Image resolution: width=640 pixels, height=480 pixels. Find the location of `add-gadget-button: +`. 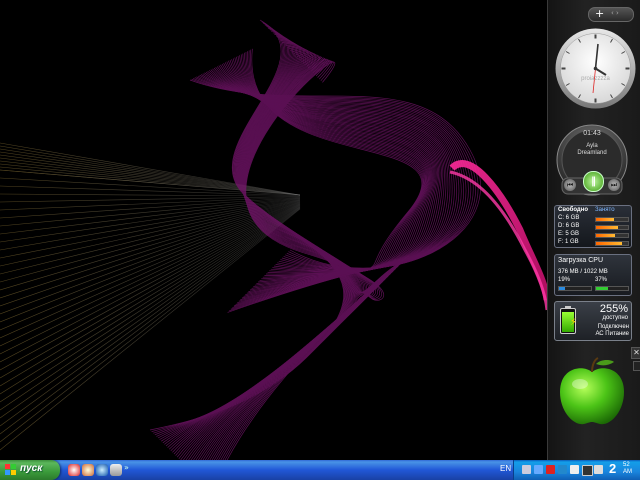

add-gadget-button: + is located at coordinates (599, 13).